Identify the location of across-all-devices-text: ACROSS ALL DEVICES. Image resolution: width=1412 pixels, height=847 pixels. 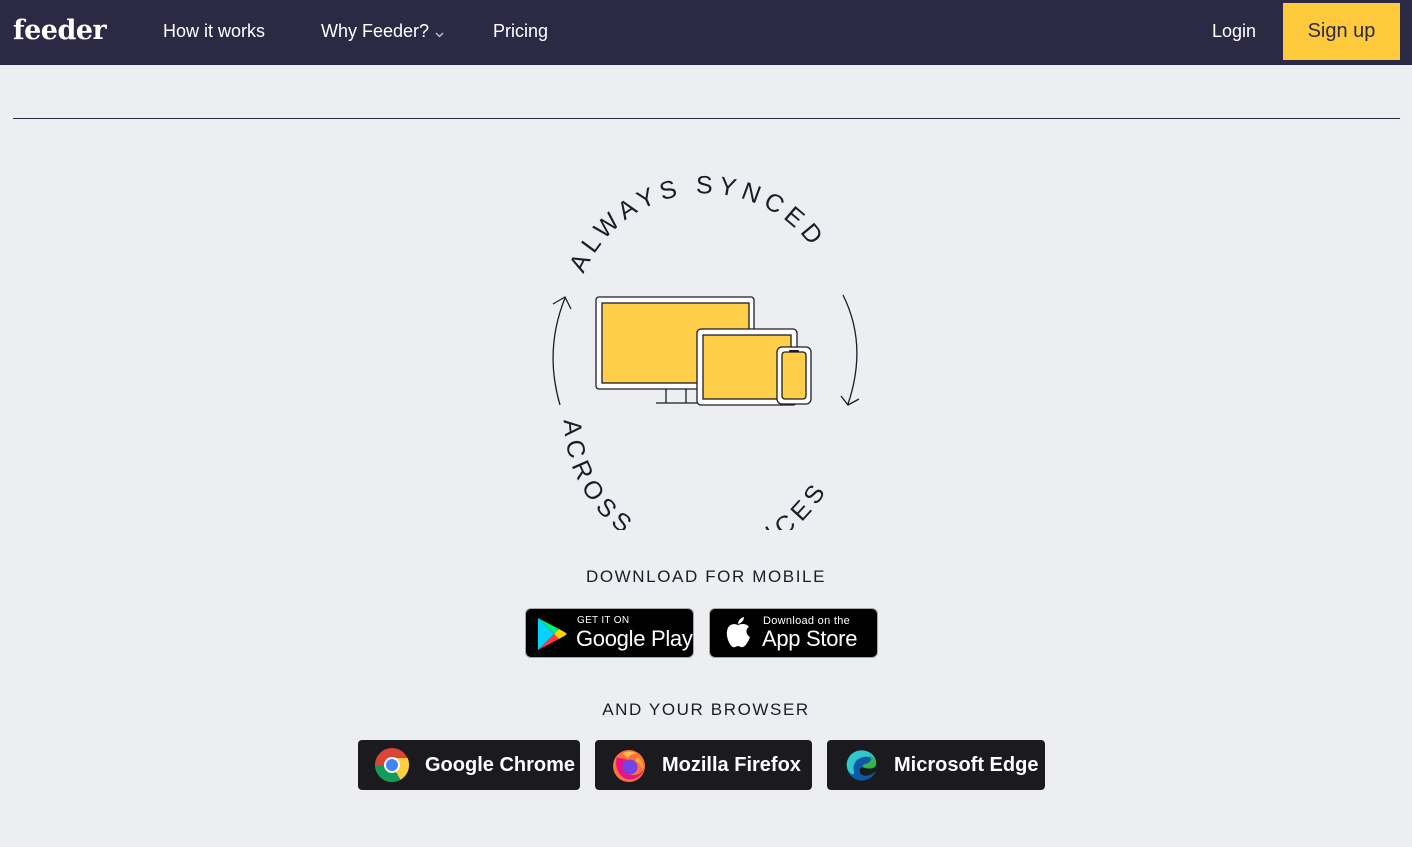
(696, 474).